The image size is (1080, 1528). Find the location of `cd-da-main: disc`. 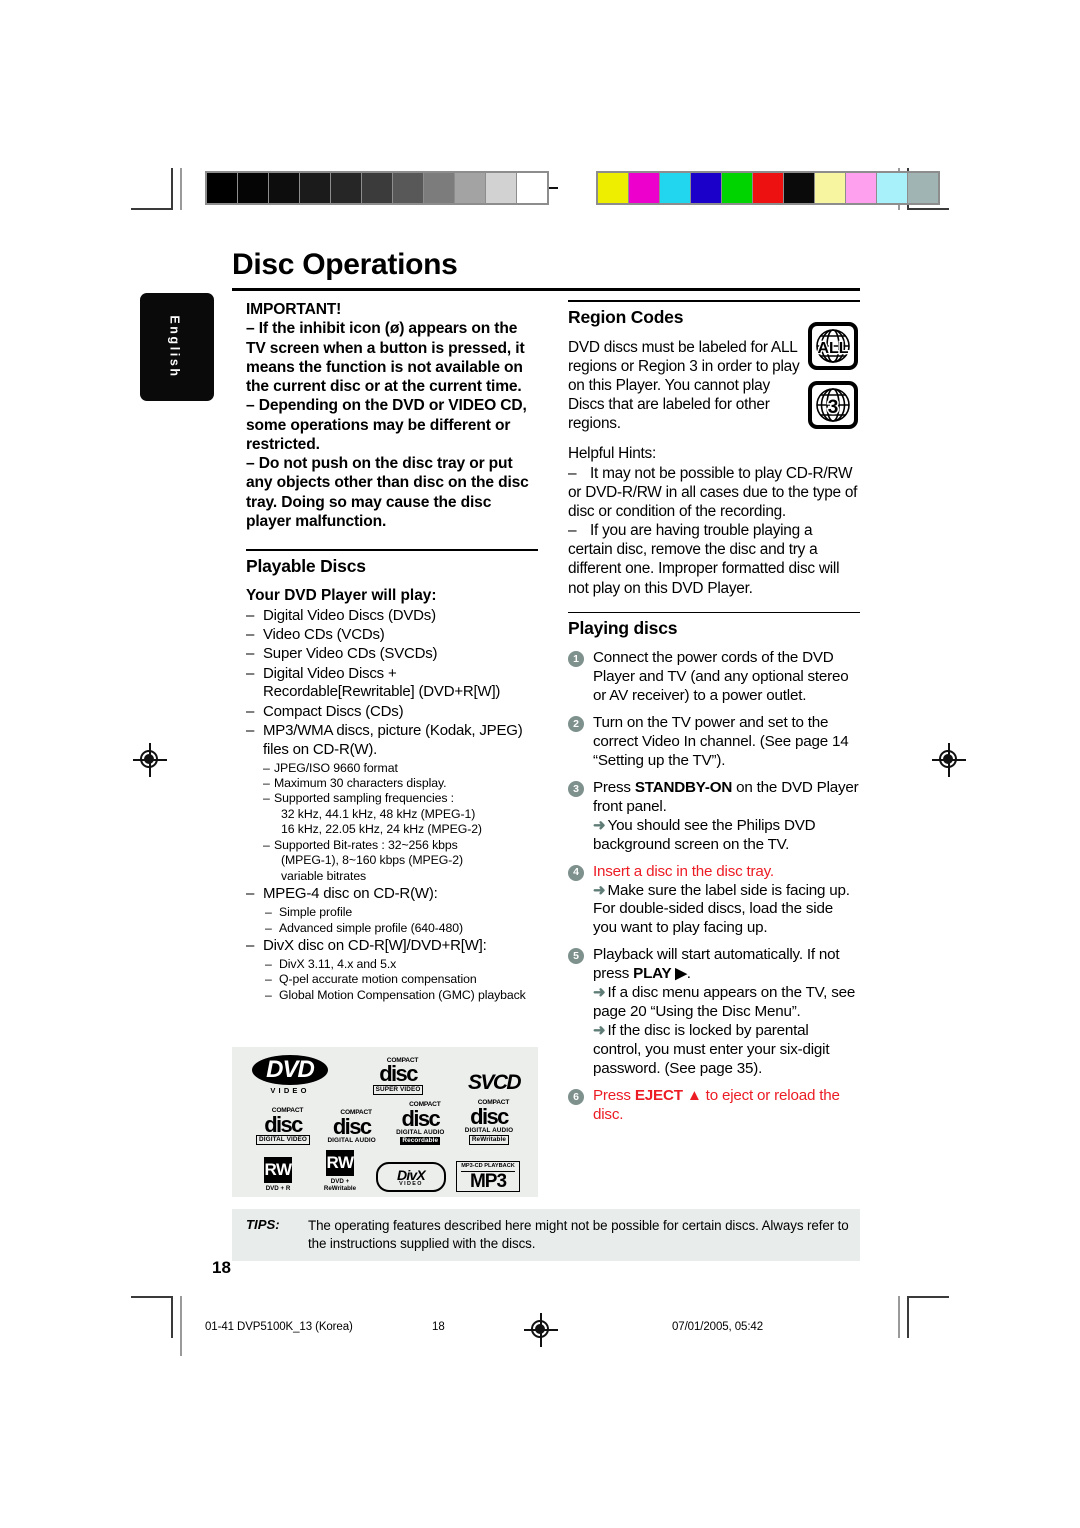

cd-da-main: disc is located at coordinates (352, 1126).